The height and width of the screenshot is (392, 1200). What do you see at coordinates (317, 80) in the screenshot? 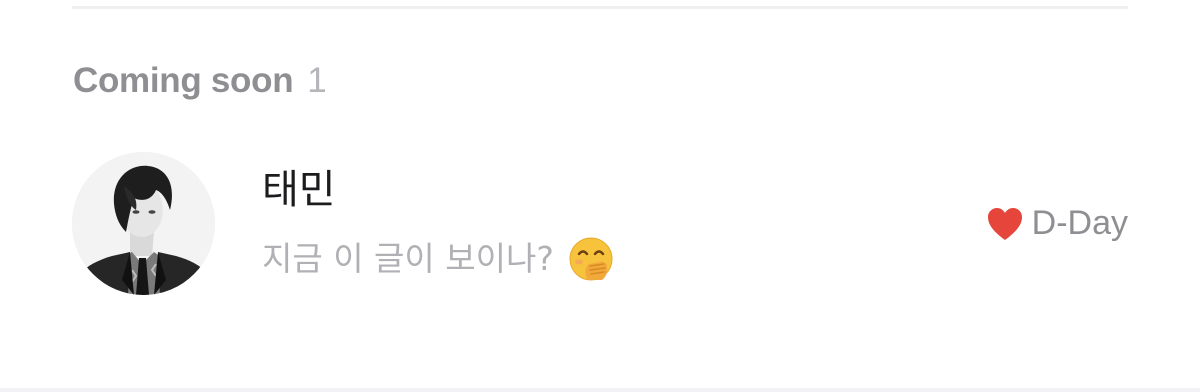
I see `section-count: 1` at bounding box center [317, 80].